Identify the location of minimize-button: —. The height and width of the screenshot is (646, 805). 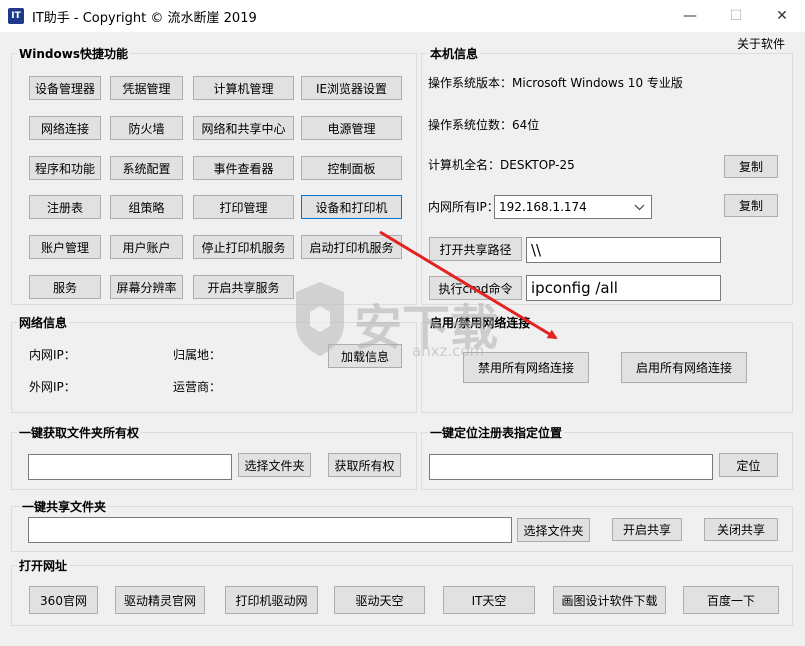
(690, 16).